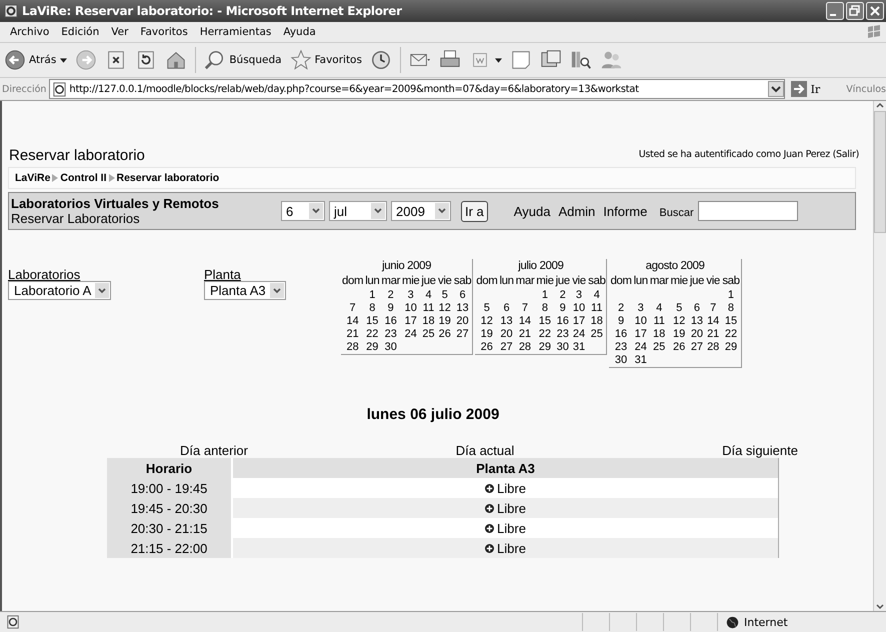 Image resolution: width=886 pixels, height=632 pixels. What do you see at coordinates (168, 178) in the screenshot?
I see `breadcrumb-link: Reservar laboratorio` at bounding box center [168, 178].